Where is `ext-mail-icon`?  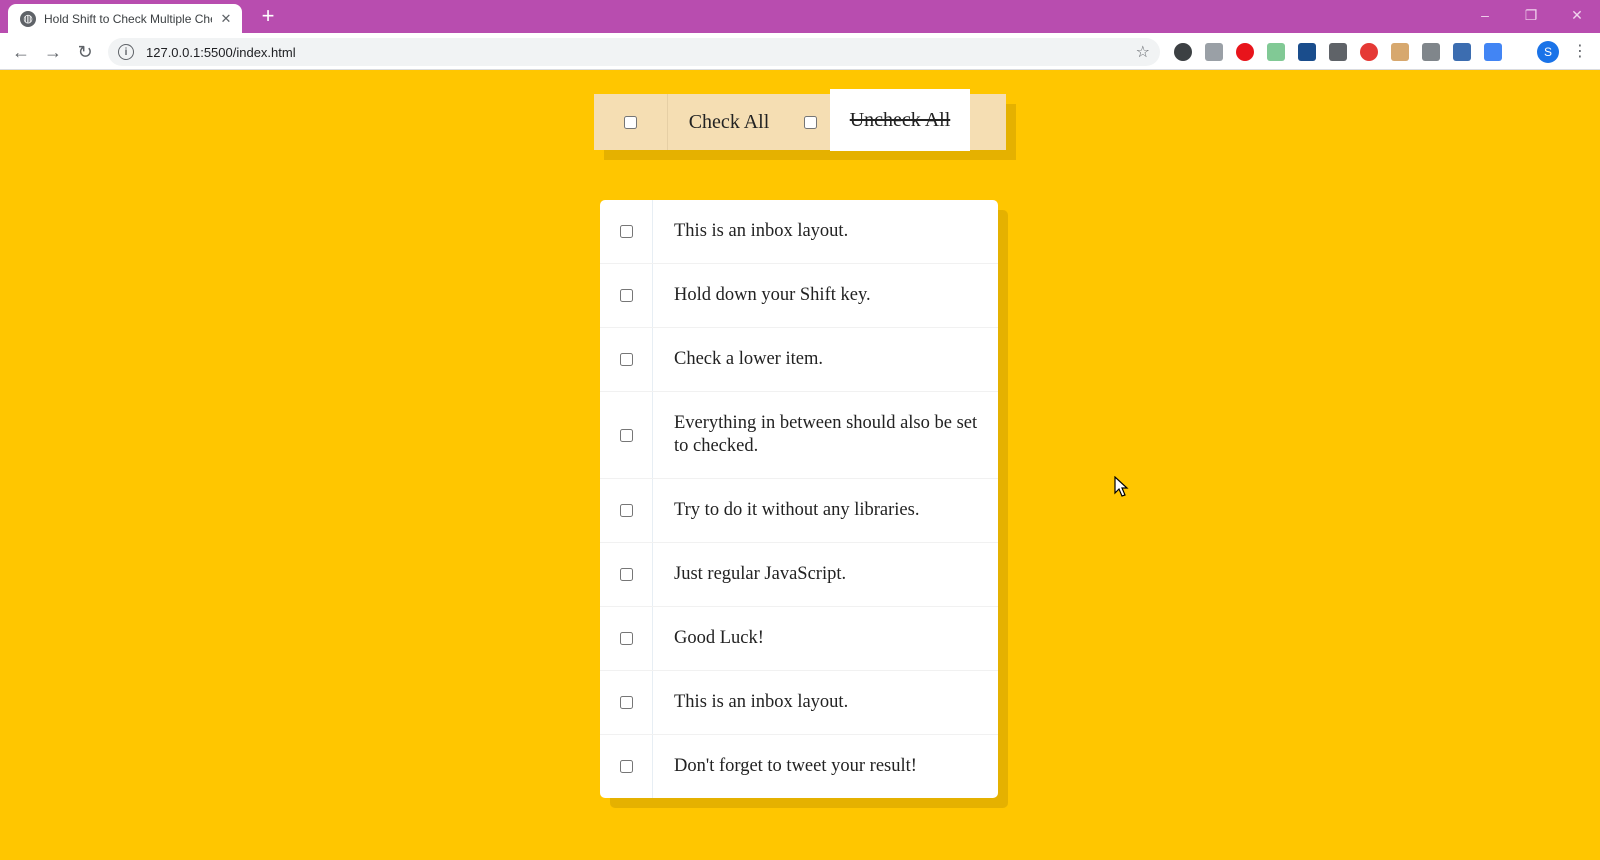 ext-mail-icon is located at coordinates (1276, 52).